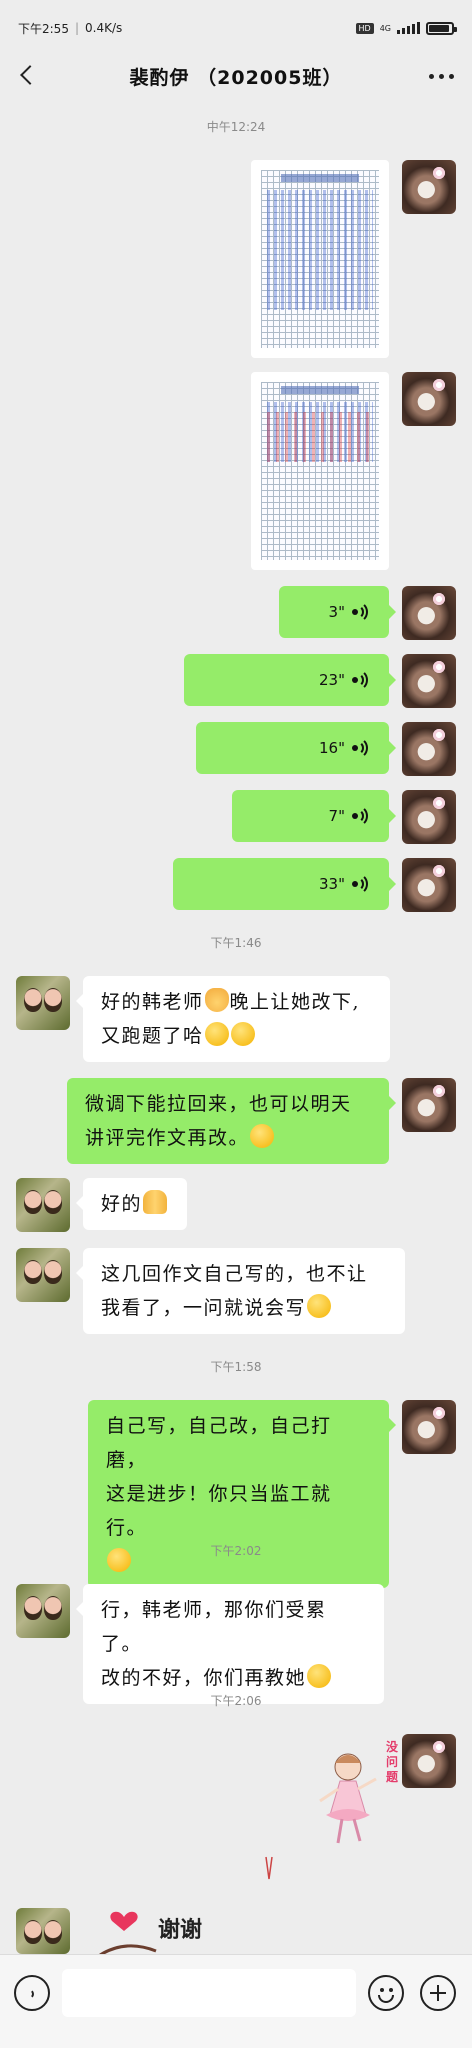 The height and width of the screenshot is (2048, 472). Describe the element at coordinates (155, 1202) in the screenshot. I see `pray-emoji-icon` at that location.